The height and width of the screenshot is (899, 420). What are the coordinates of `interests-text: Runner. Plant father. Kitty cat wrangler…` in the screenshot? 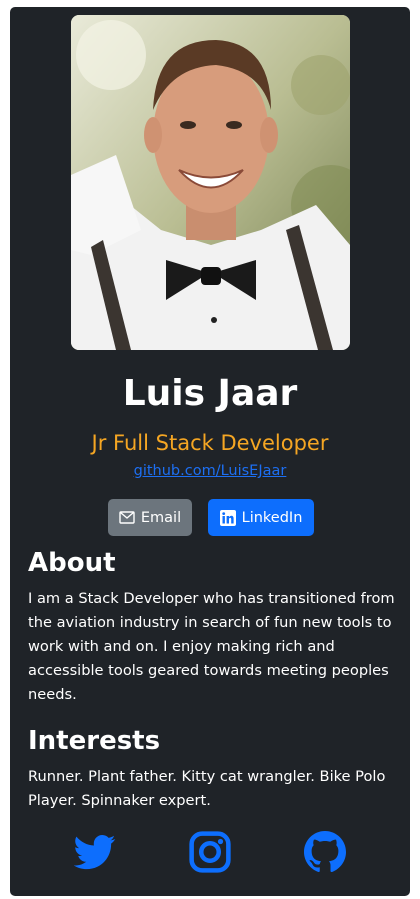 It's located at (207, 788).